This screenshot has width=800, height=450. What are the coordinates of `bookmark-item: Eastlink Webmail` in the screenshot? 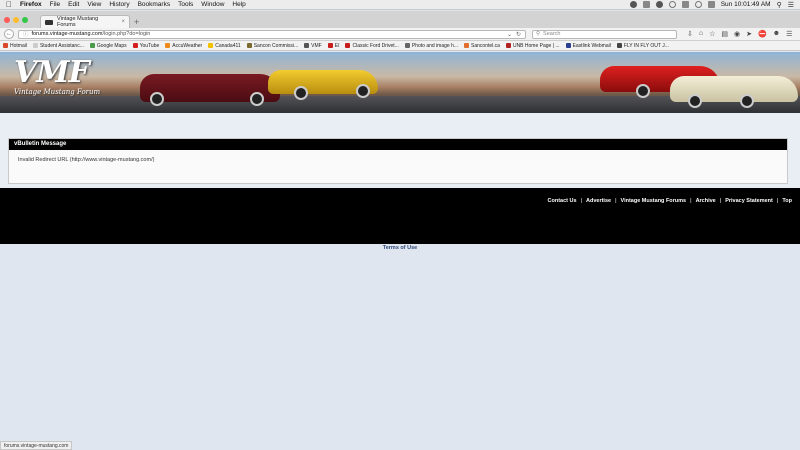 It's located at (588, 45).